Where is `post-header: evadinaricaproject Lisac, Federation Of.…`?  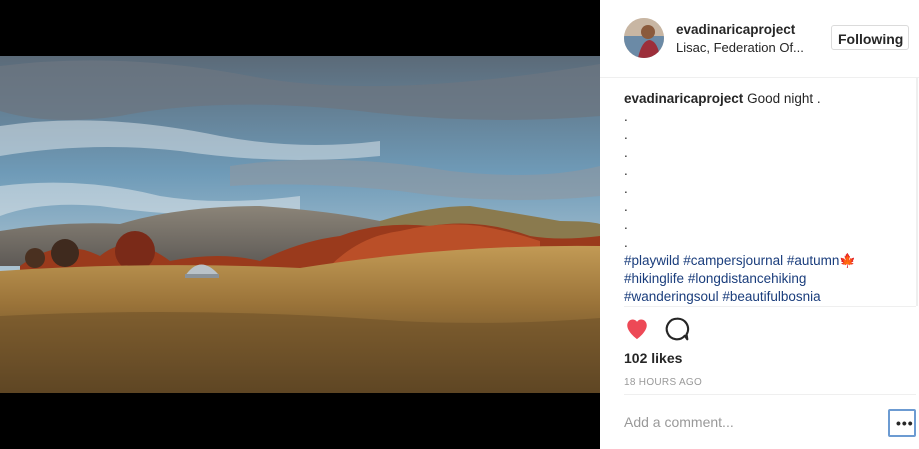
post-header: evadinaricaproject Lisac, Federation Of.… is located at coordinates (759, 39).